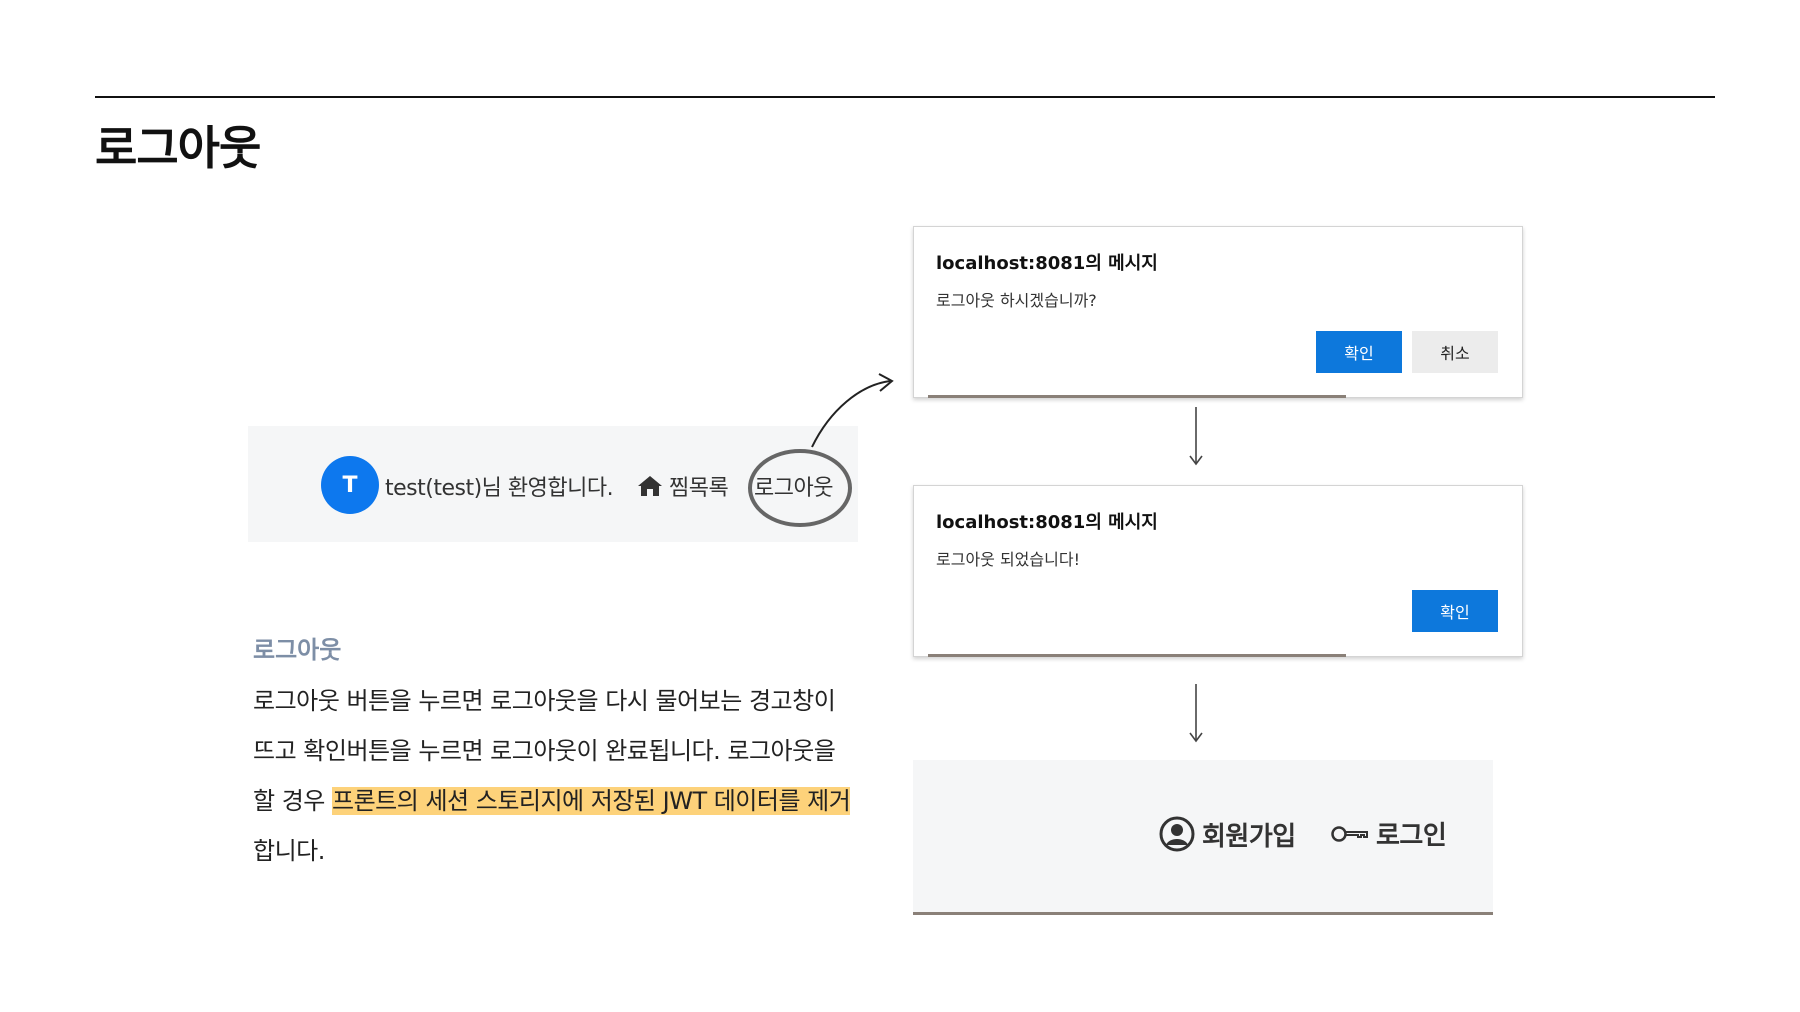 Image resolution: width=1800 pixels, height=1012 pixels. I want to click on dialog-message: 로그아웃 하시겠습니까?, so click(1016, 300).